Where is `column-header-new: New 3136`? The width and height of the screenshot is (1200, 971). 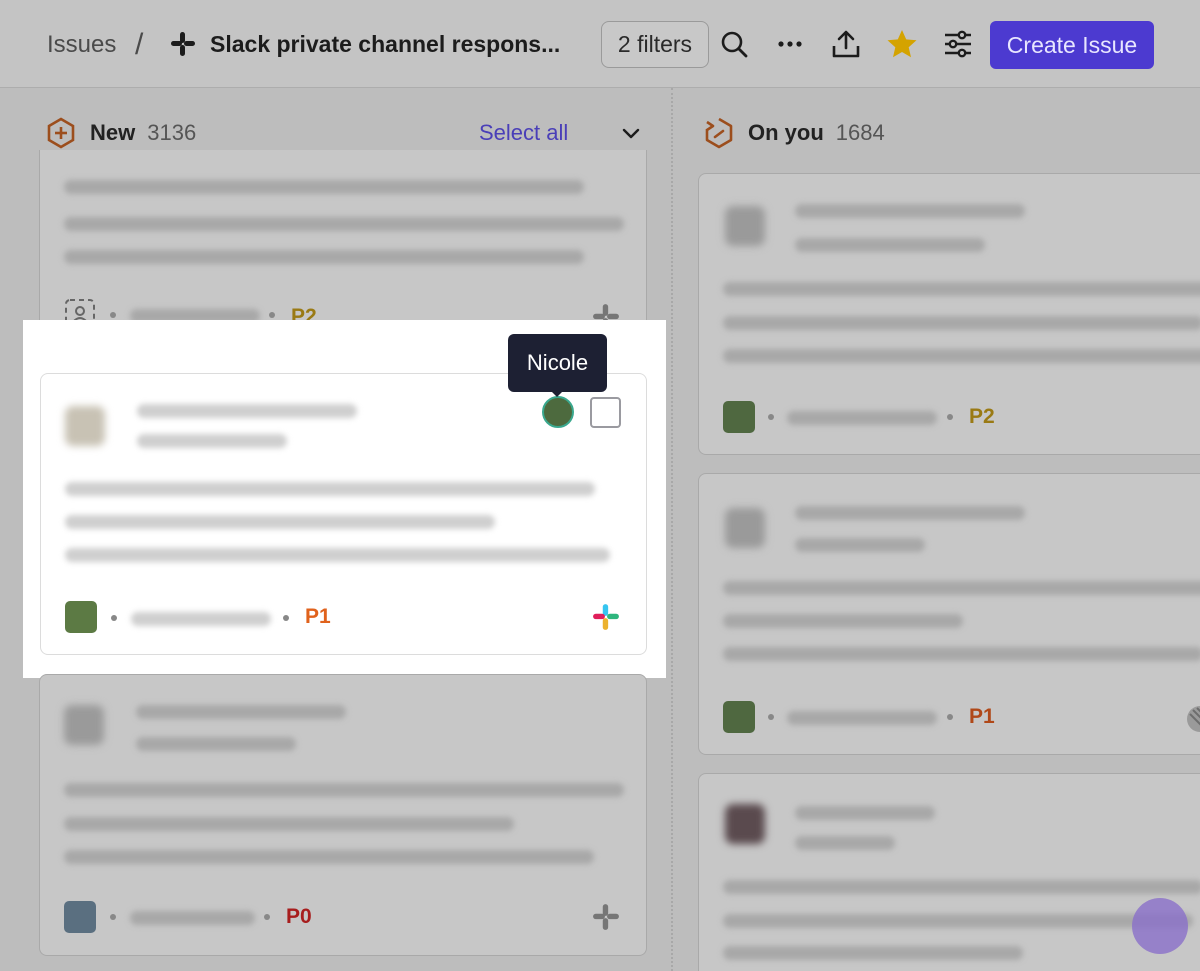
column-header-new: New 3136 is located at coordinates (121, 133).